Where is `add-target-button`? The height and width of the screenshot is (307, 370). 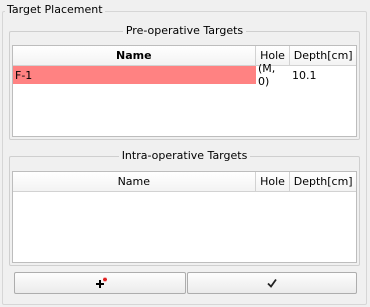
add-target-button is located at coordinates (100, 283).